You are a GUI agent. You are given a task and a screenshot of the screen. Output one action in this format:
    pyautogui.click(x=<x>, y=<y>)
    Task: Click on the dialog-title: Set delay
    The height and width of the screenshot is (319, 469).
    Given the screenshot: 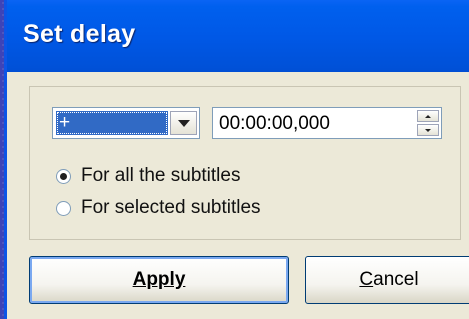 What is the action you would take?
    pyautogui.click(x=79, y=34)
    